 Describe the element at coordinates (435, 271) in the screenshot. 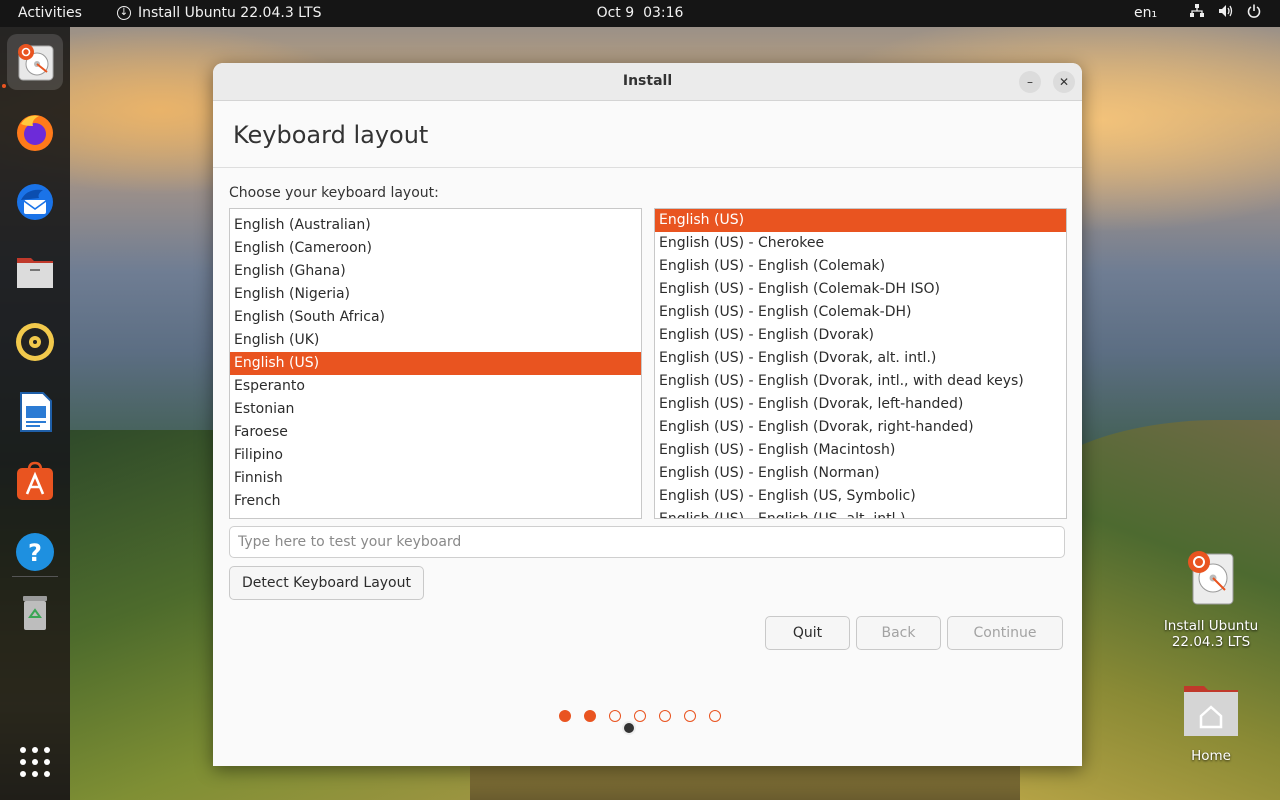

I see `layout-list-item: English (Ghana)` at that location.